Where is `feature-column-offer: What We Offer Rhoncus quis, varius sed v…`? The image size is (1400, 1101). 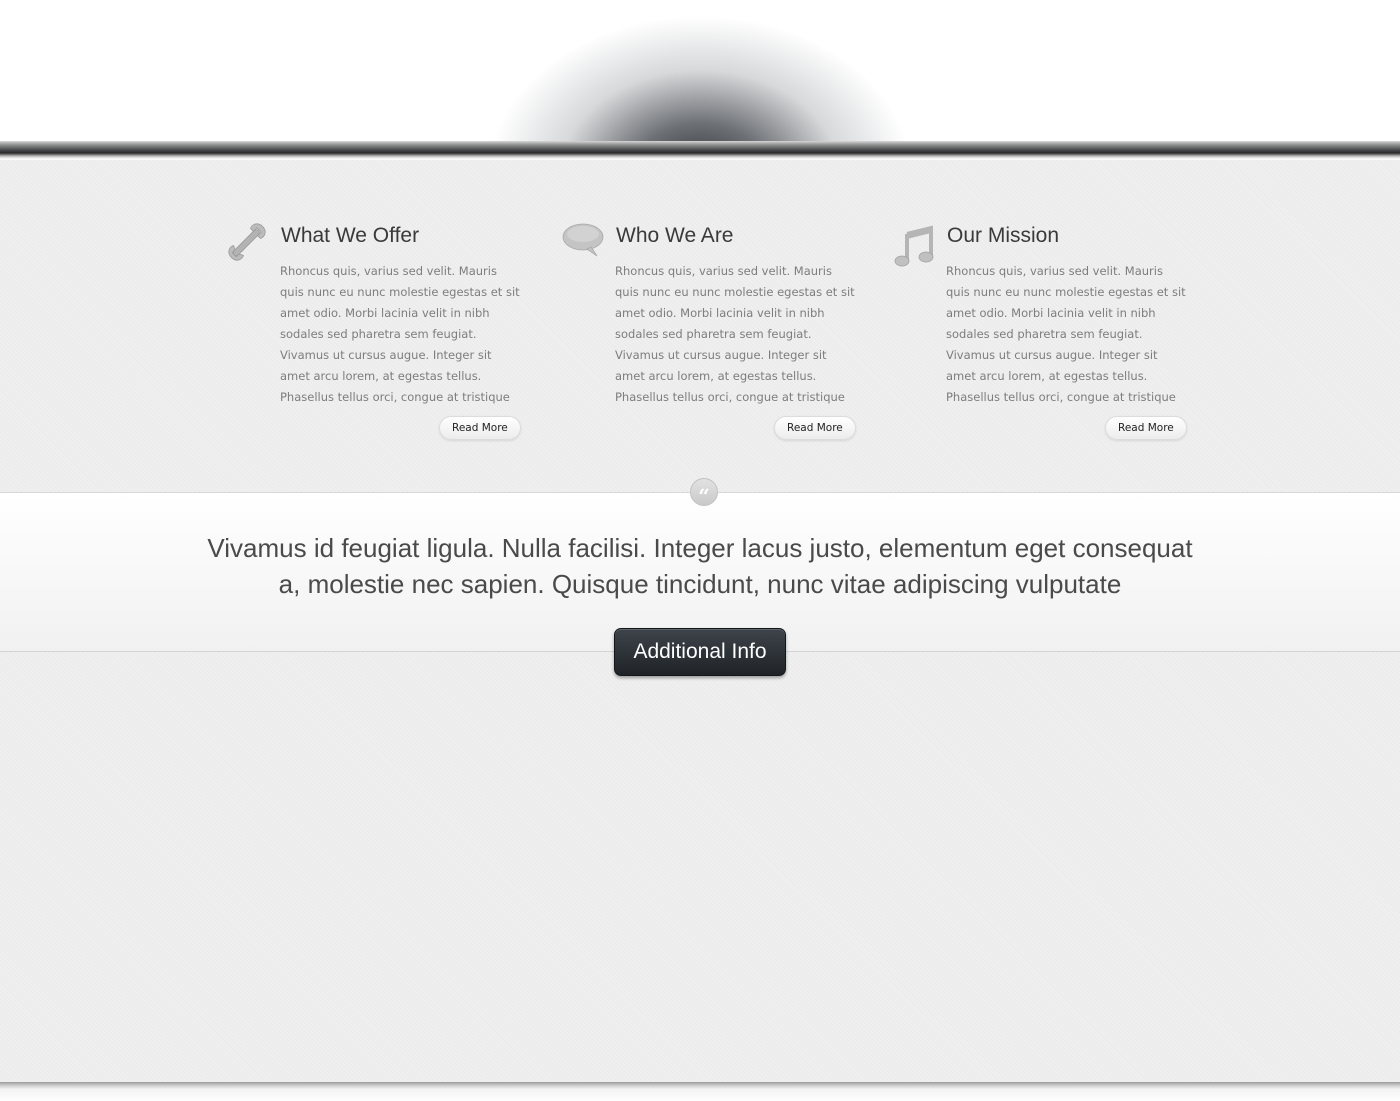 feature-column-offer: What We Offer Rhoncus quis, varius sed v… is located at coordinates (386, 326).